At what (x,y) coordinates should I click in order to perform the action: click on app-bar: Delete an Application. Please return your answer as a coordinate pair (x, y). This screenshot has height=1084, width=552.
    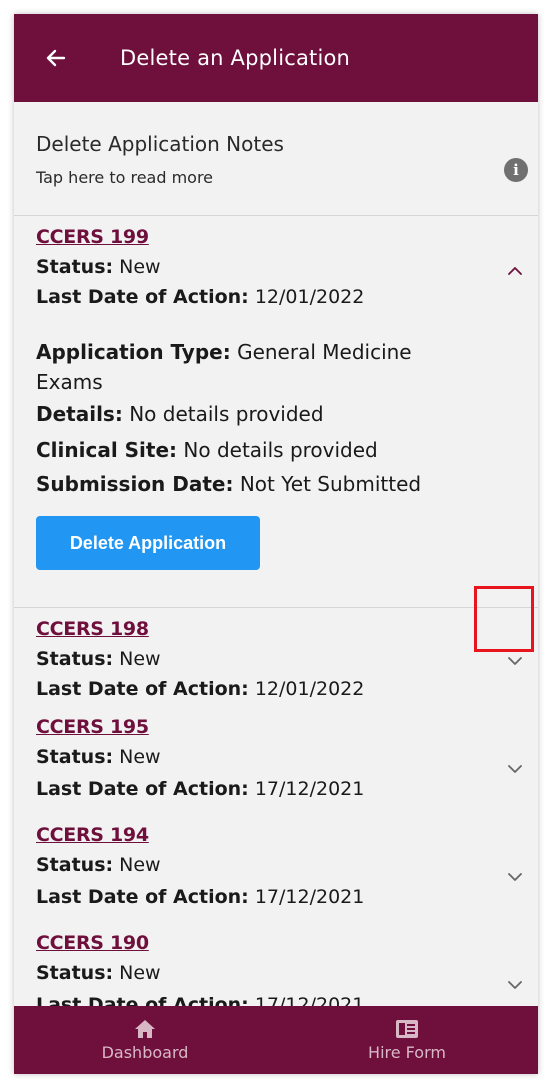
    Looking at the image, I should click on (276, 58).